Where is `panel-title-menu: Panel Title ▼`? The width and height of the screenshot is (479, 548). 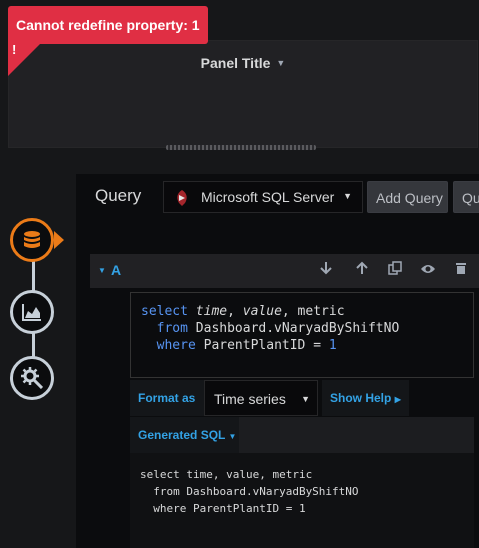 panel-title-menu: Panel Title ▼ is located at coordinates (243, 63).